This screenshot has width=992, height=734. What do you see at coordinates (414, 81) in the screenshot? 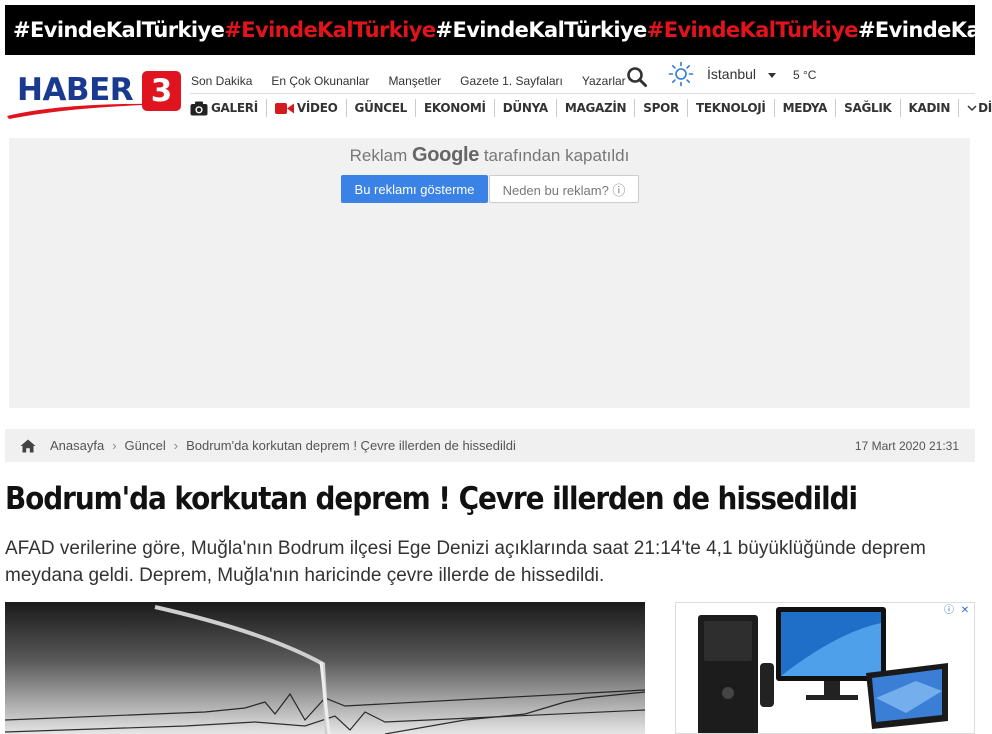
I see `topnav-mansetler: Manşetler` at bounding box center [414, 81].